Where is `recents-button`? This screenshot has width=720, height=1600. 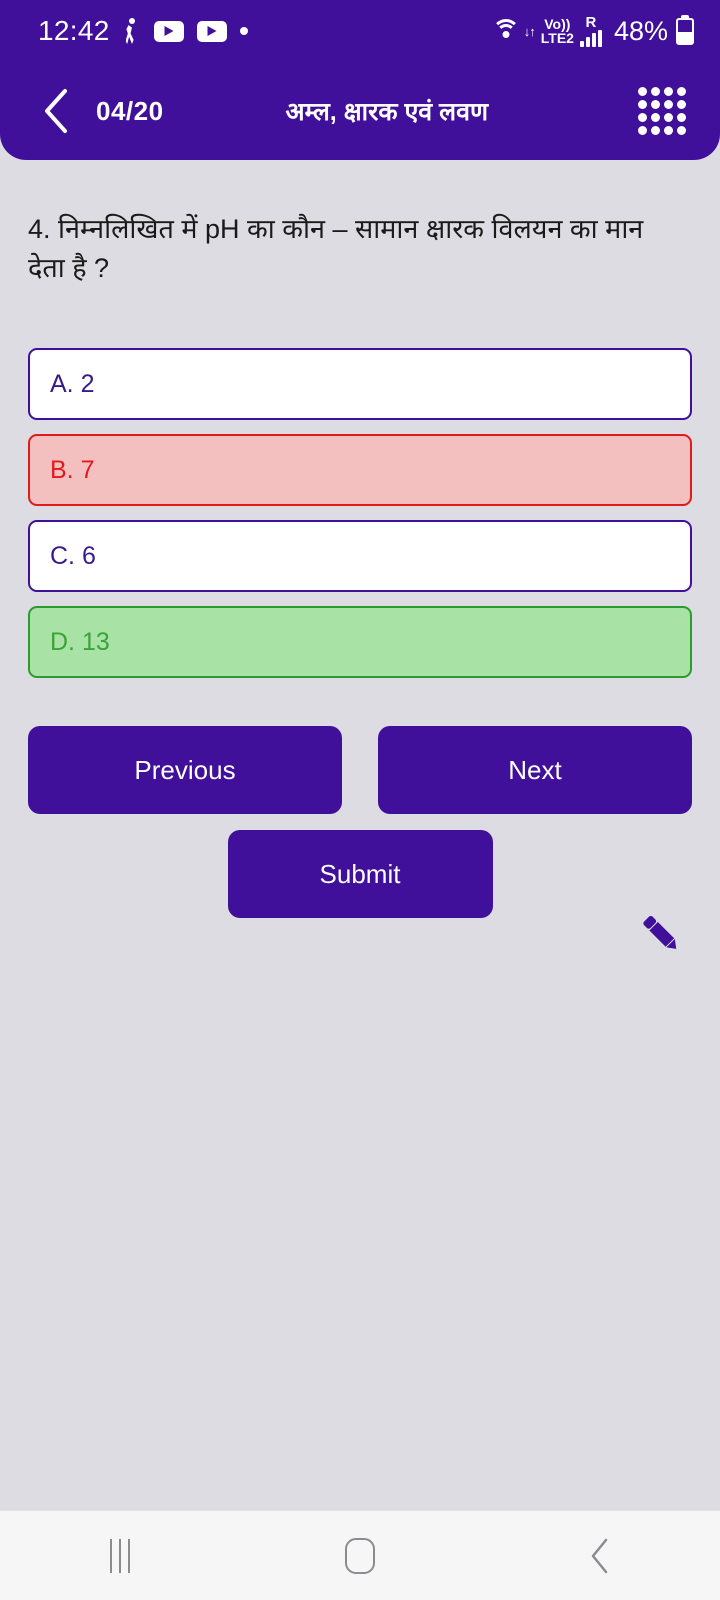
recents-button is located at coordinates (120, 1556).